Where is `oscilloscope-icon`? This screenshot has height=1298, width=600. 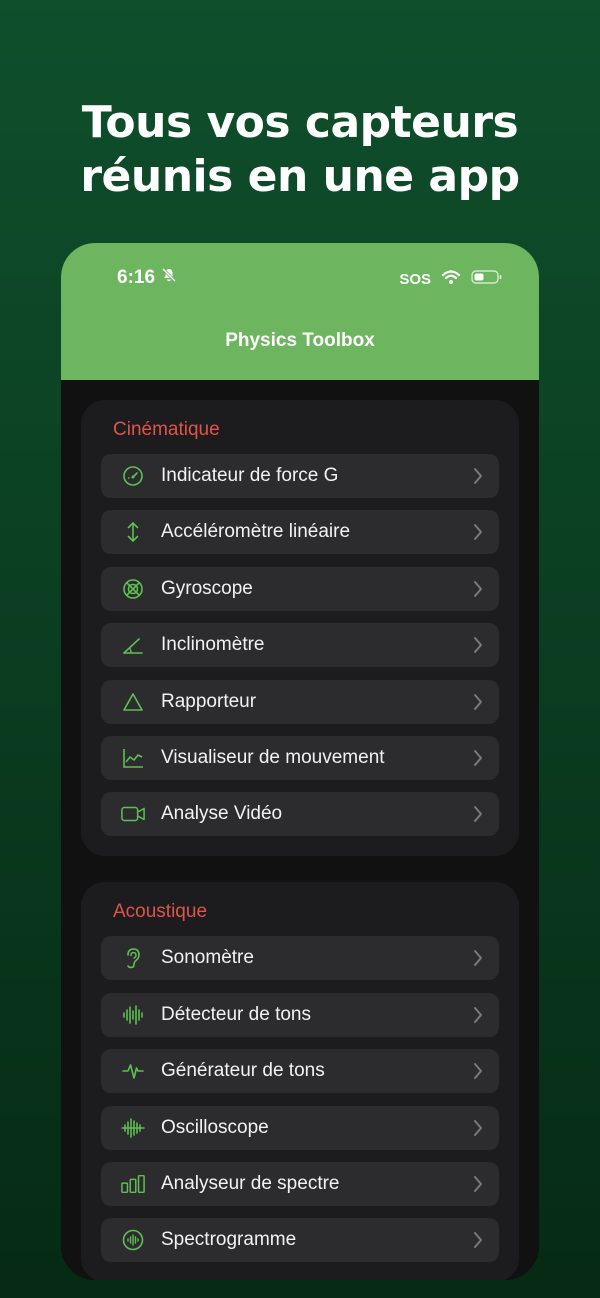 oscilloscope-icon is located at coordinates (133, 1128).